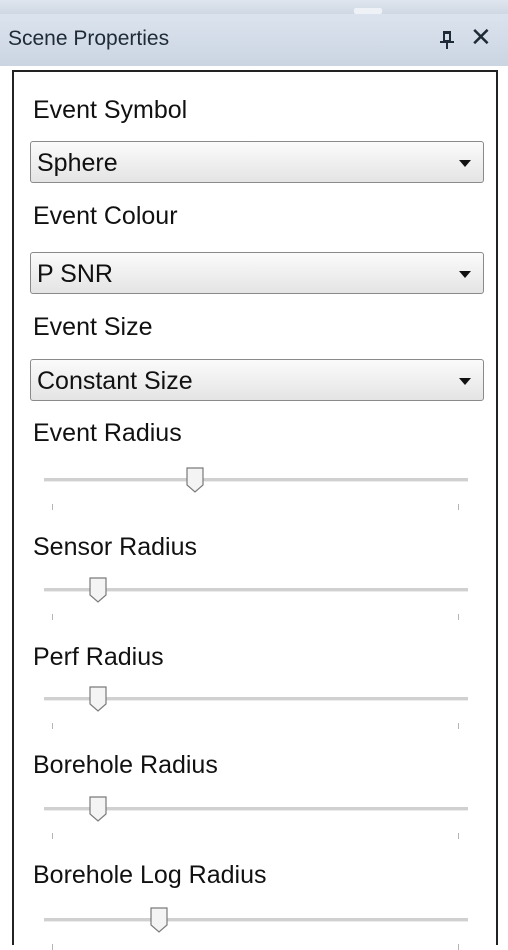  What do you see at coordinates (107, 433) in the screenshot?
I see `event-radius-label: Event Radius` at bounding box center [107, 433].